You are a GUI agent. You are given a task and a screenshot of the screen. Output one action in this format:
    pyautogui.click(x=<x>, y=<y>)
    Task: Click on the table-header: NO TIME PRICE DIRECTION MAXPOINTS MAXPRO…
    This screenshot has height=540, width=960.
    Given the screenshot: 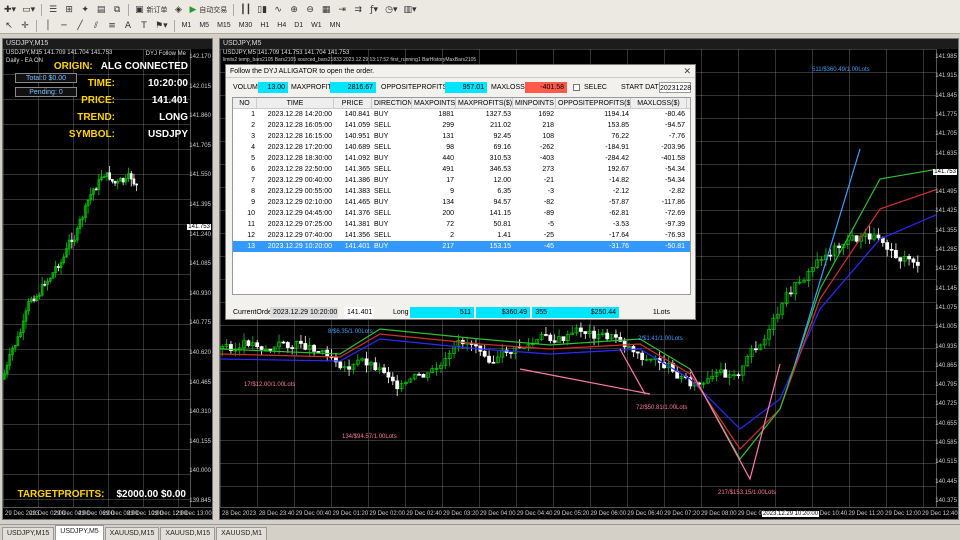 What is the action you would take?
    pyautogui.click(x=461, y=103)
    